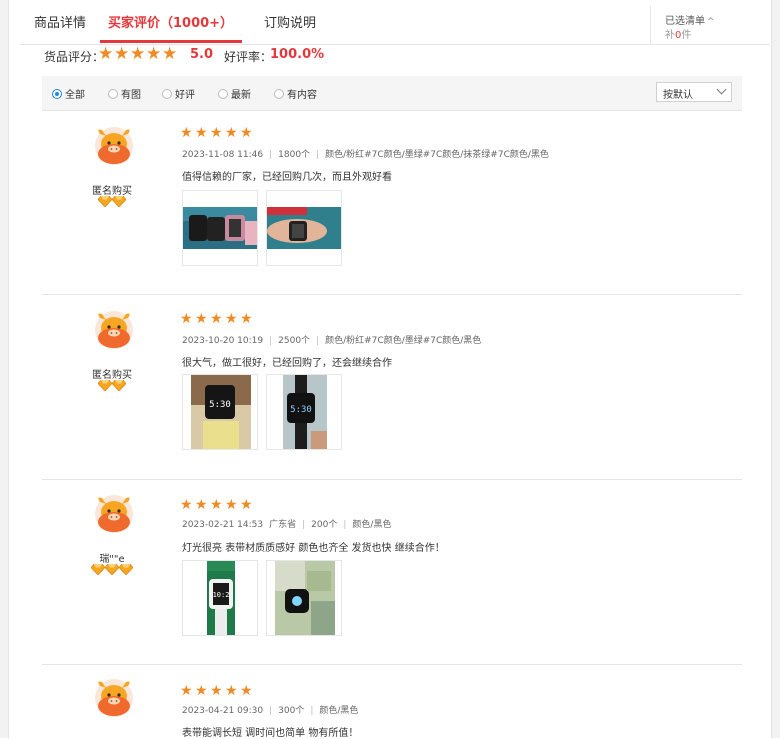 The width and height of the screenshot is (780, 739). I want to click on filter-with-images: 有图, so click(124, 93).